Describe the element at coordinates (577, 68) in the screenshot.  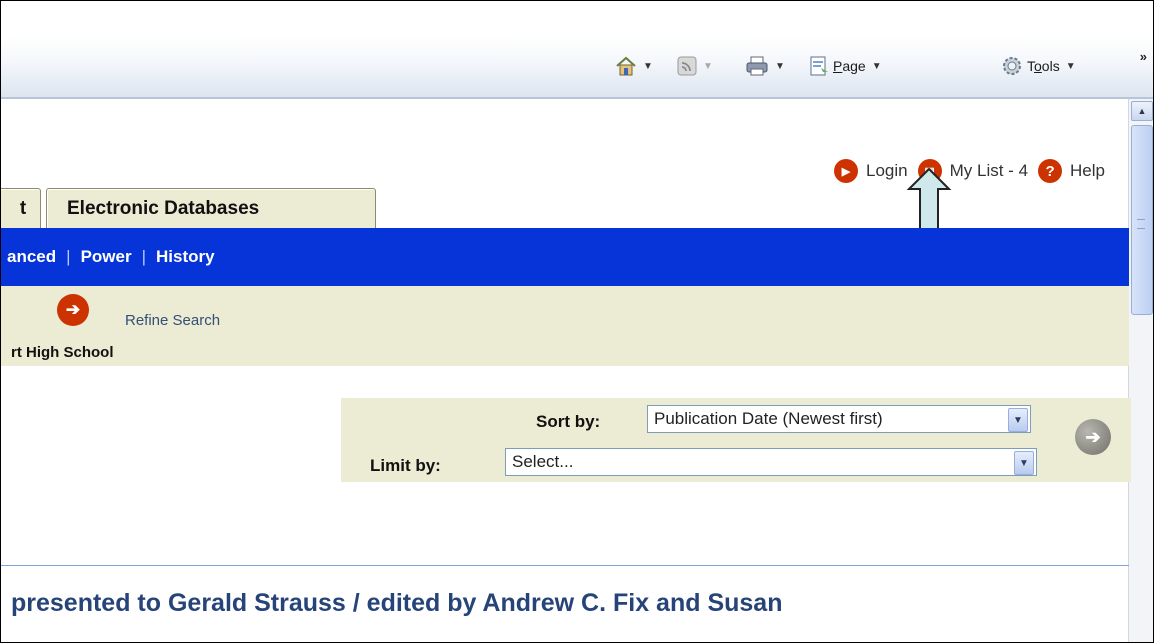
I see `command-bar: ▼ ▼ ▼ Page ▼ Tools ▼ »` at that location.